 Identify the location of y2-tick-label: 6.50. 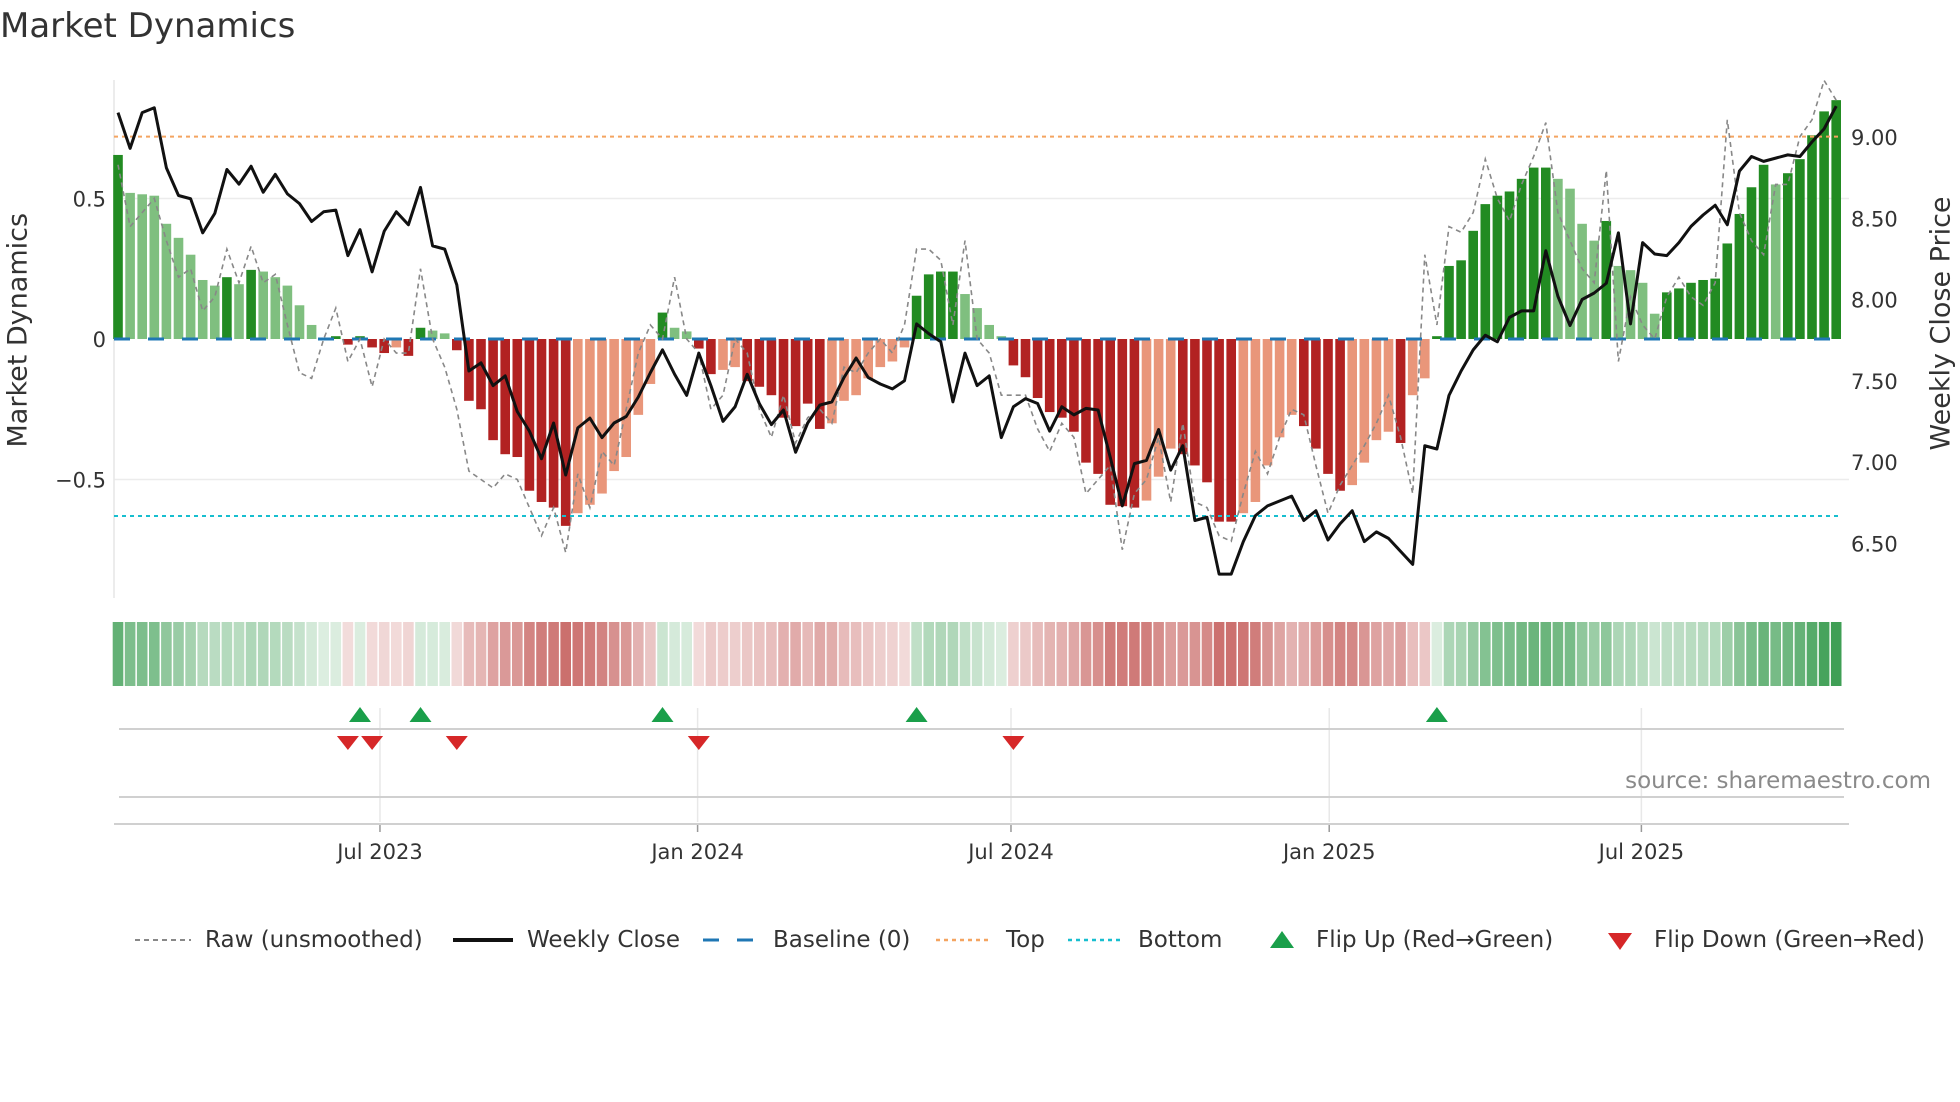
(1874, 544).